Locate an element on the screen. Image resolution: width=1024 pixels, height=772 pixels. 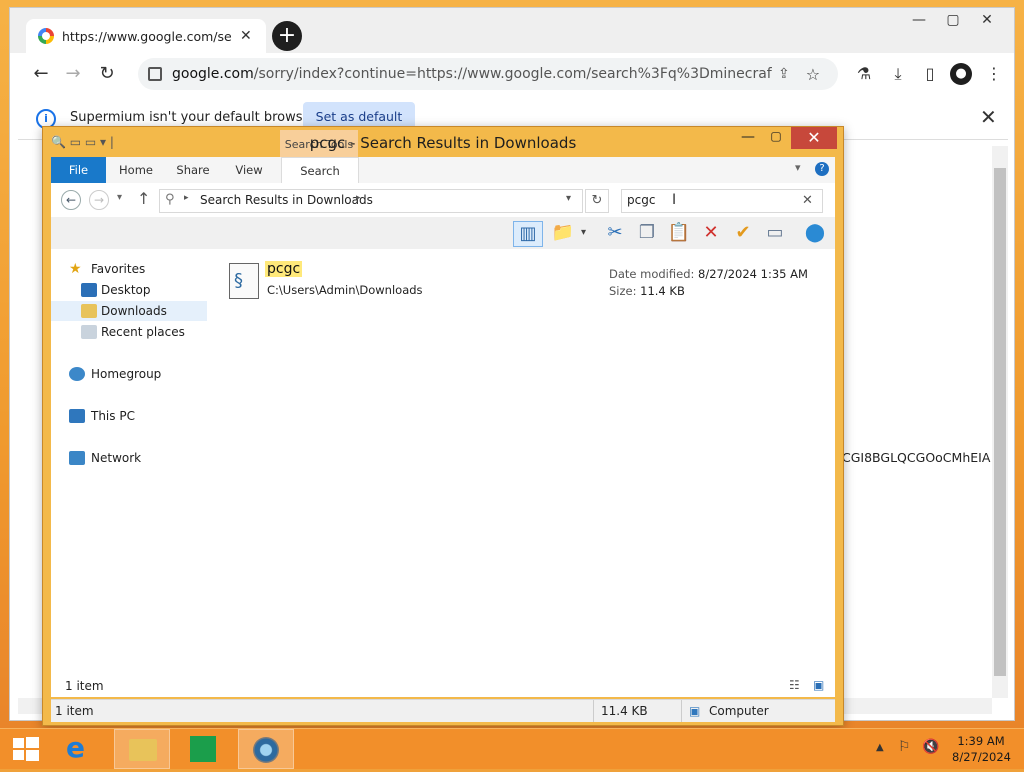
command-toolbar: ▥ 📁 ▾ ✂ ❐ 📋 ✕ ✔ ▭ ⬤ is located at coordinates (443, 233).